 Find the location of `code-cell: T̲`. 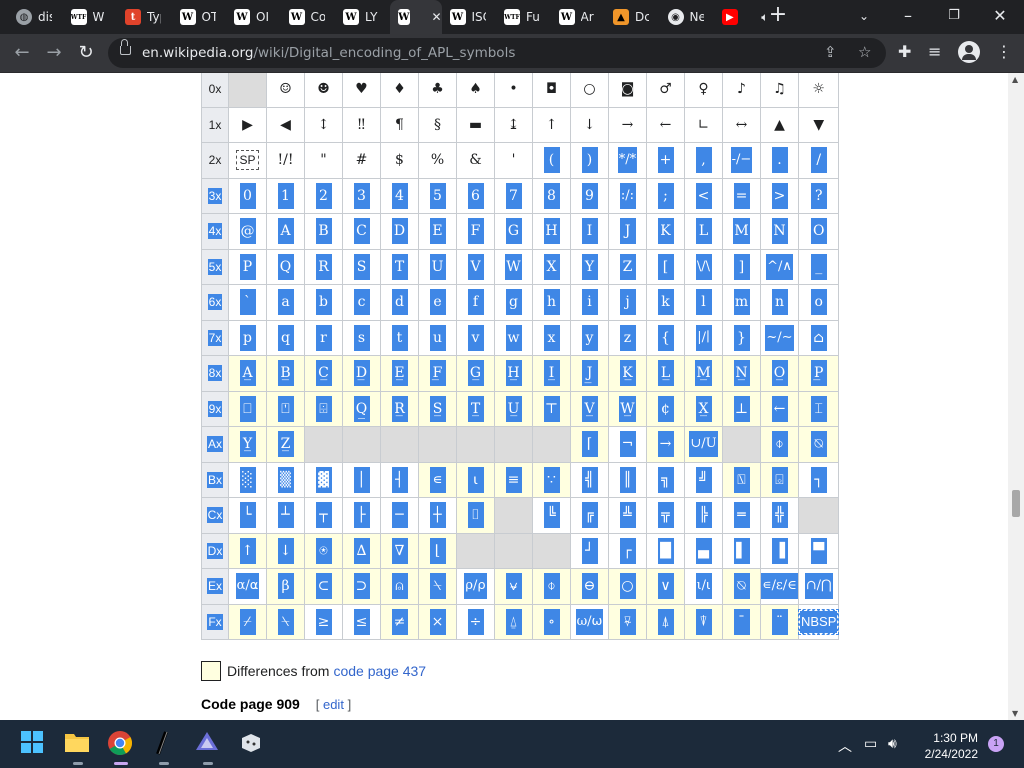

code-cell: T̲ is located at coordinates (475, 408).